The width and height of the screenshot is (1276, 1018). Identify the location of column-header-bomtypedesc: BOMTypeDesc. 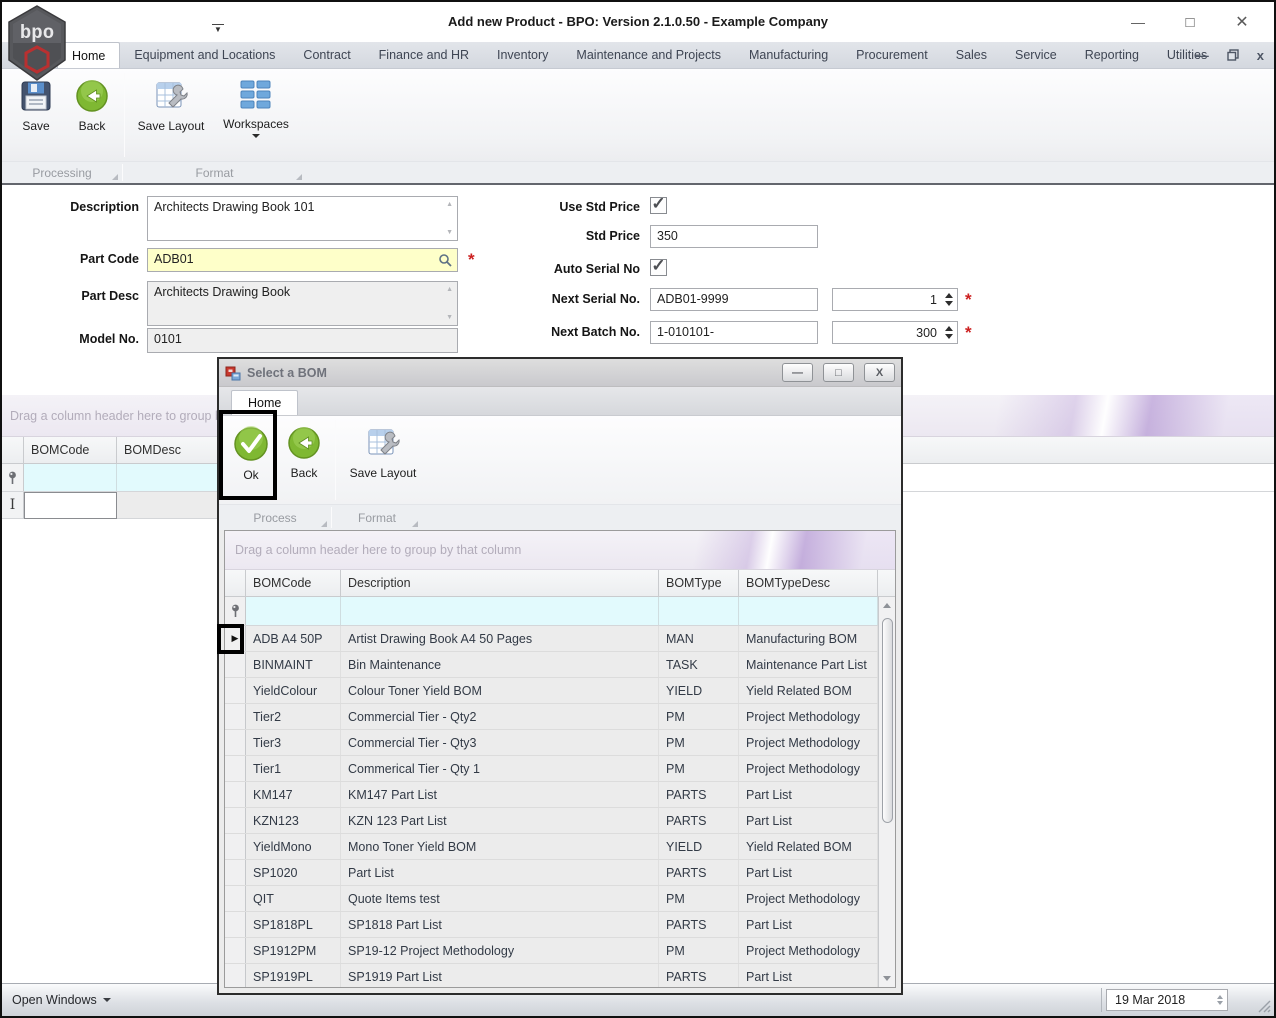
(808, 583).